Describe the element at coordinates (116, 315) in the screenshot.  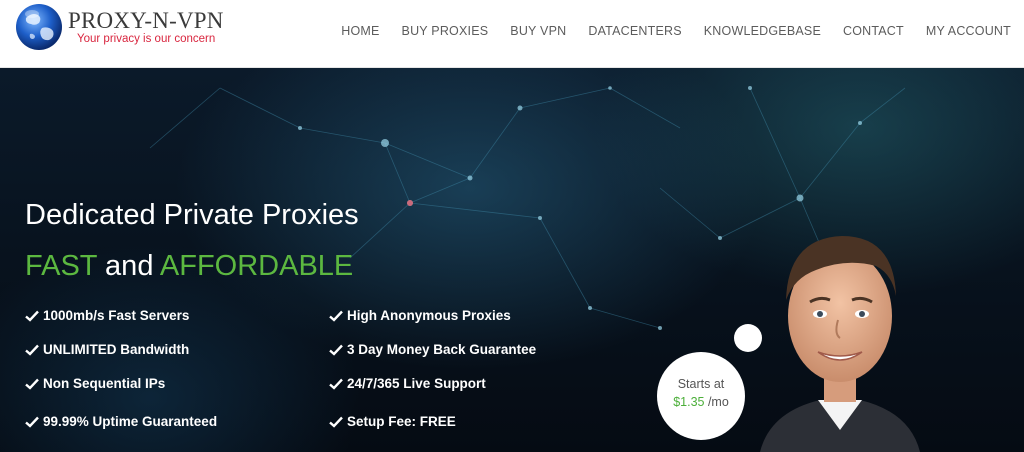
I see `feature-label: 1000mb/s Fast Servers` at that location.